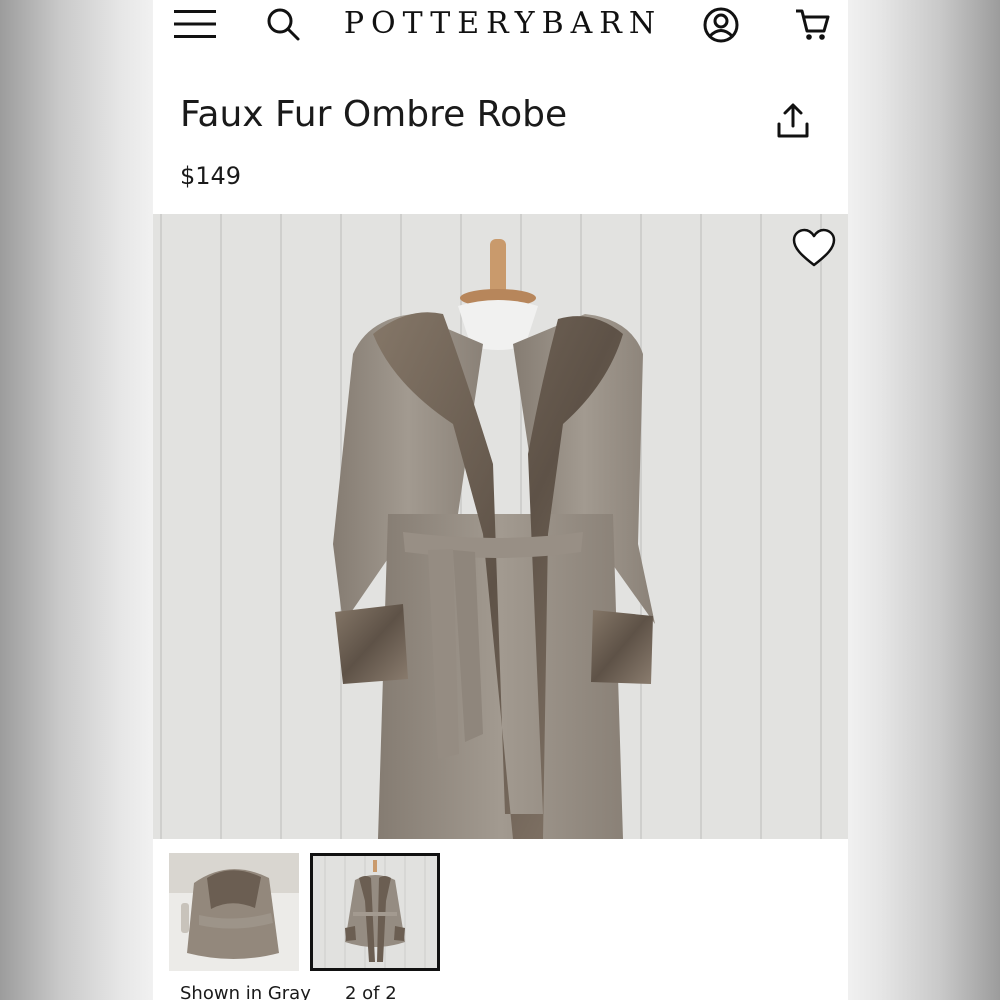 The image size is (1000, 1000). I want to click on cart-icon, so click(813, 24).